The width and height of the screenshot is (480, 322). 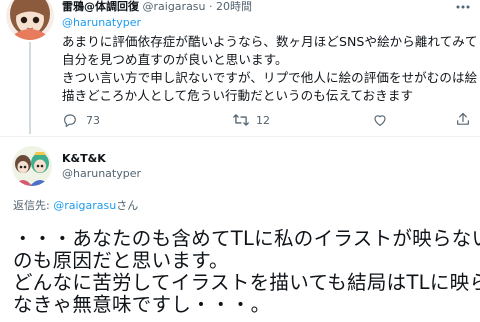 What do you see at coordinates (174, 6) in the screenshot?
I see `author-handle: @raigarasu` at bounding box center [174, 6].